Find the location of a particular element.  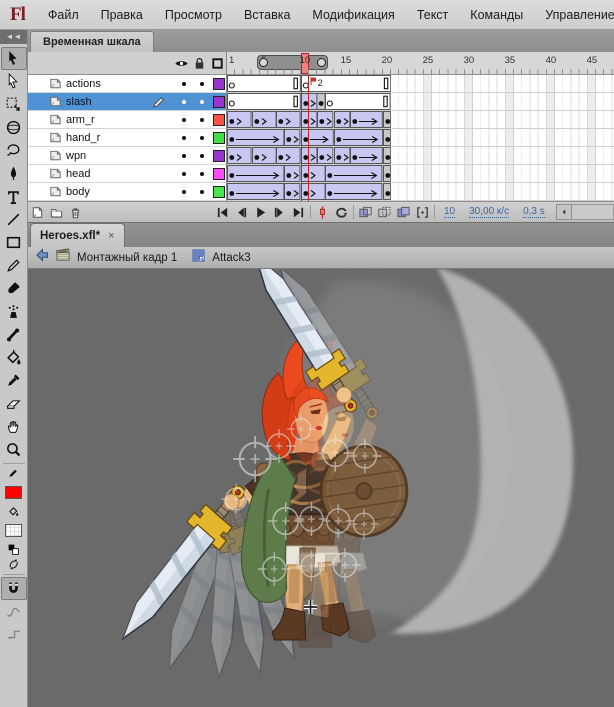

timeline-panel-tab: Временная шкала is located at coordinates (92, 41).